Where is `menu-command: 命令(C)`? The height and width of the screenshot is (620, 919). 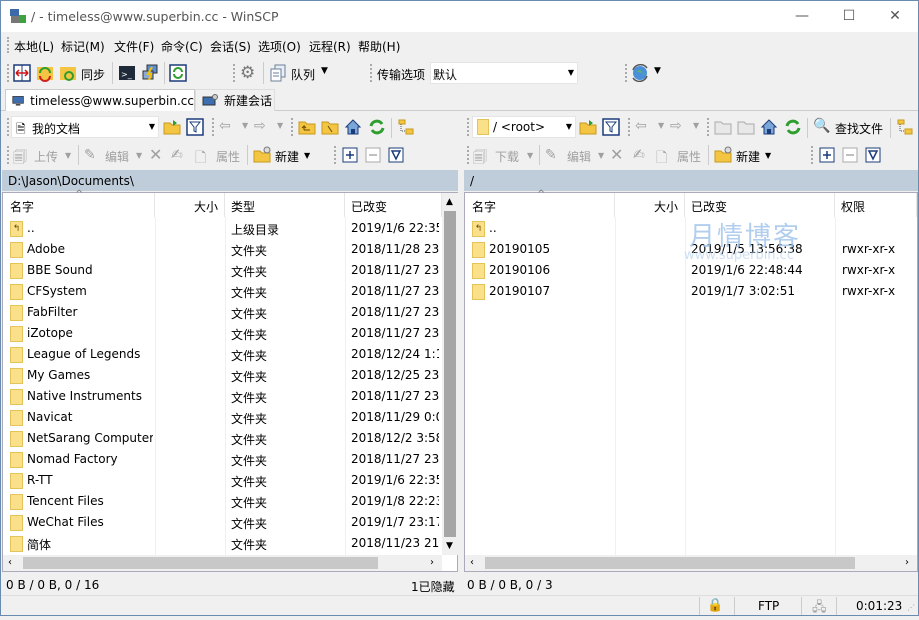
menu-command: 命令(C) is located at coordinates (182, 46).